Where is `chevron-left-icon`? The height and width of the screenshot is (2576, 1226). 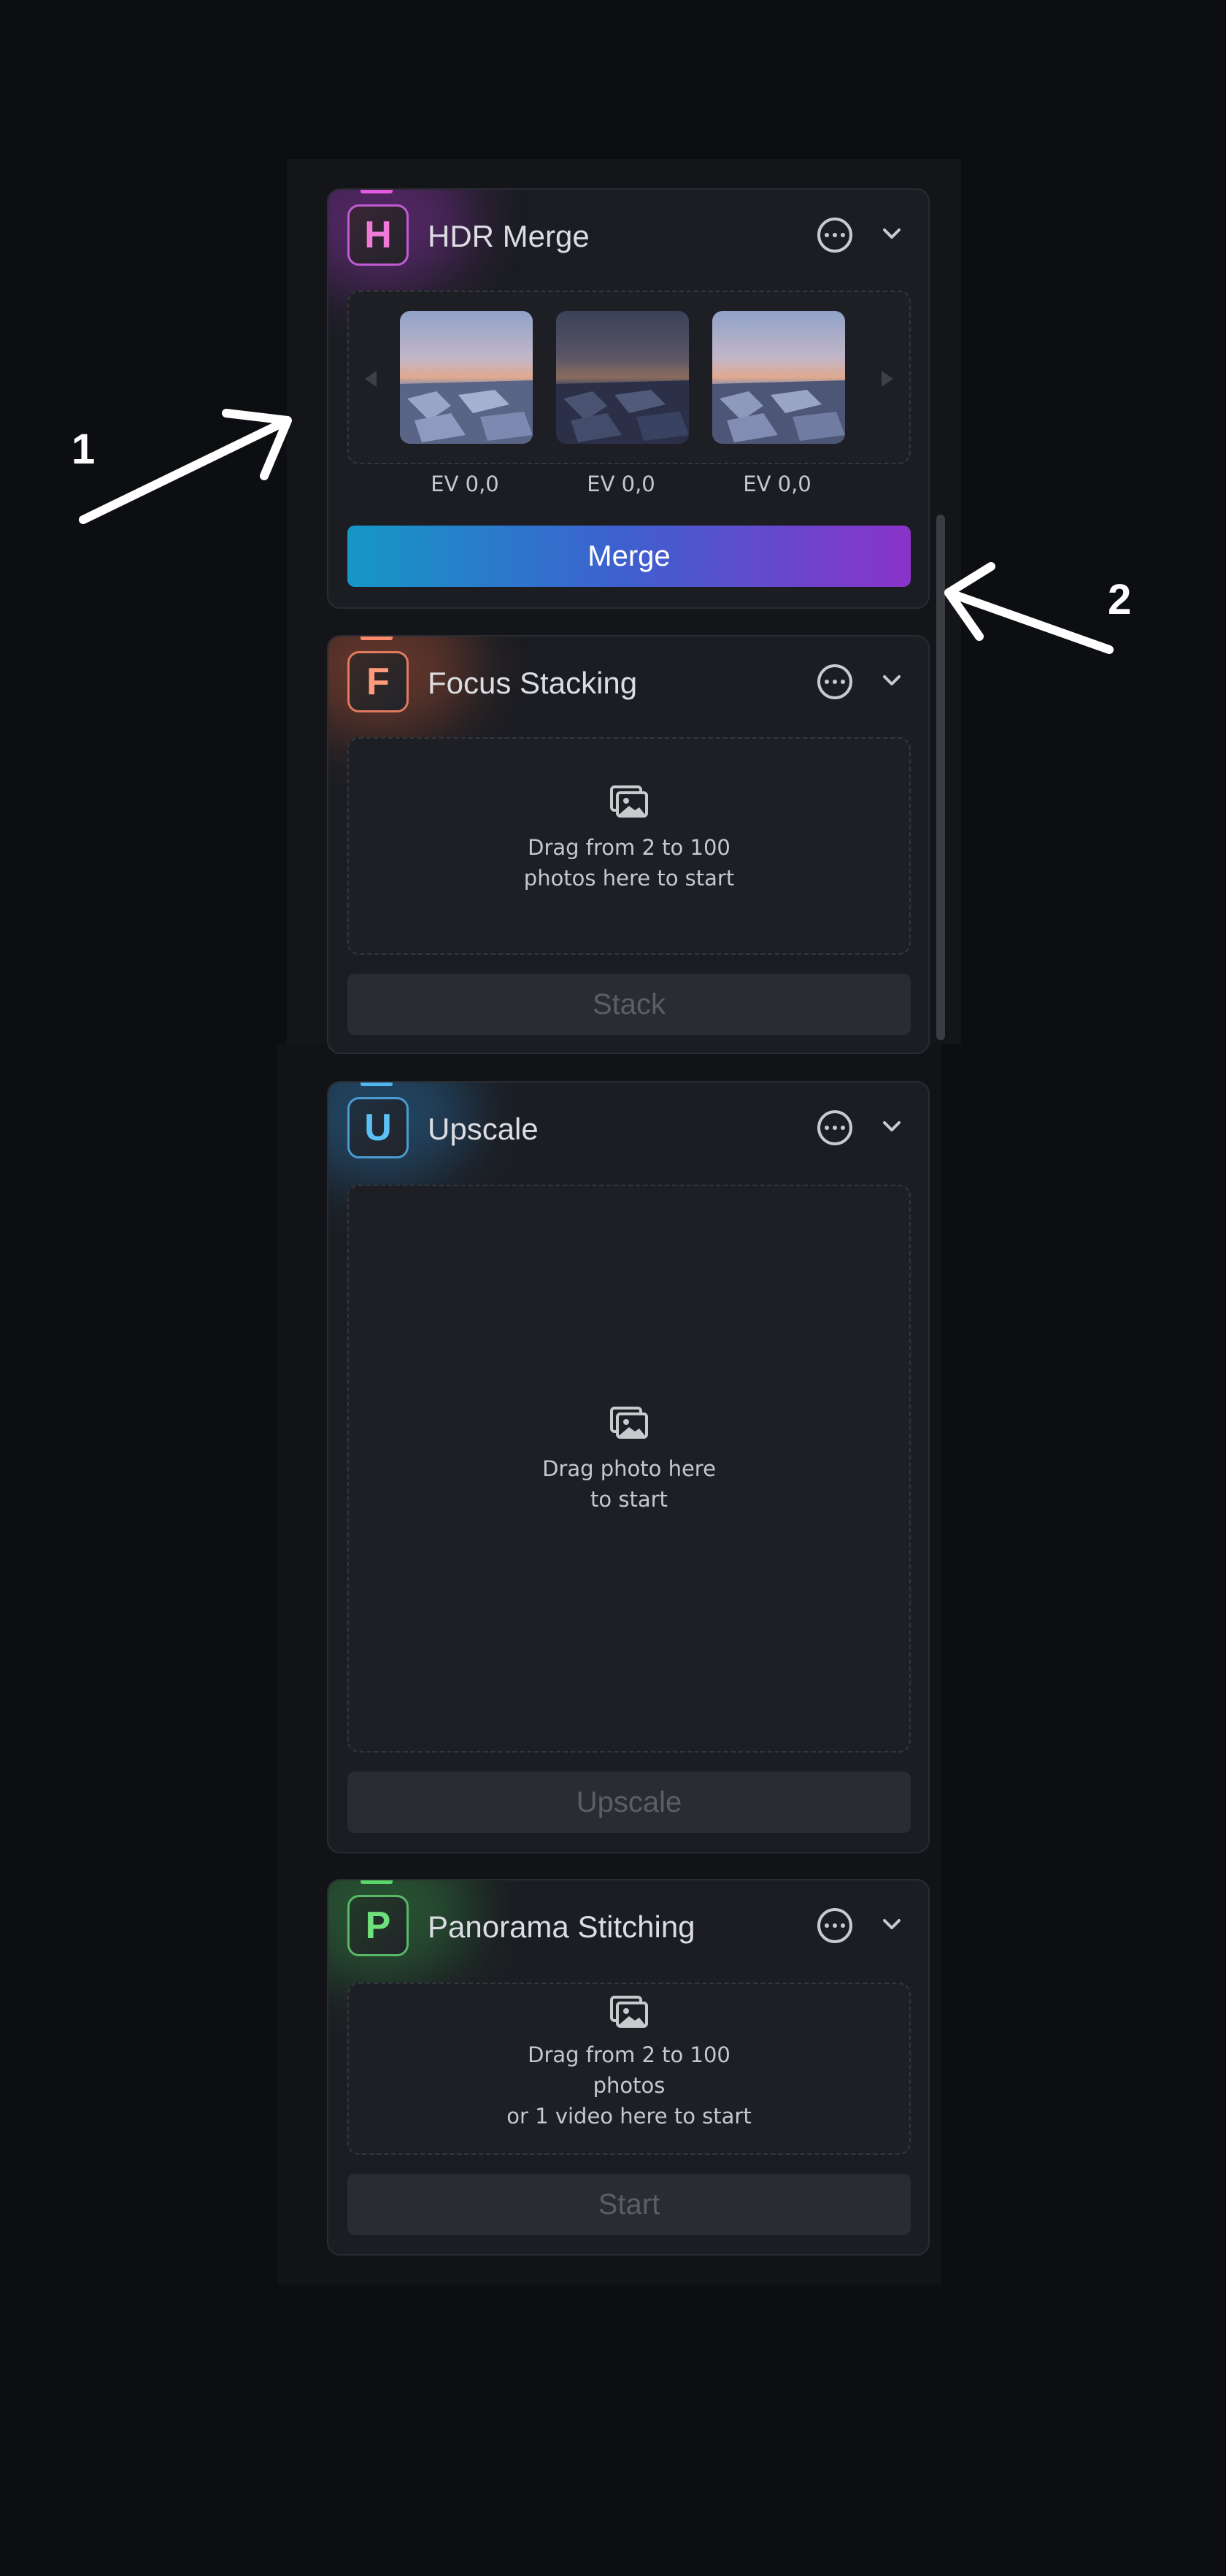 chevron-left-icon is located at coordinates (371, 379).